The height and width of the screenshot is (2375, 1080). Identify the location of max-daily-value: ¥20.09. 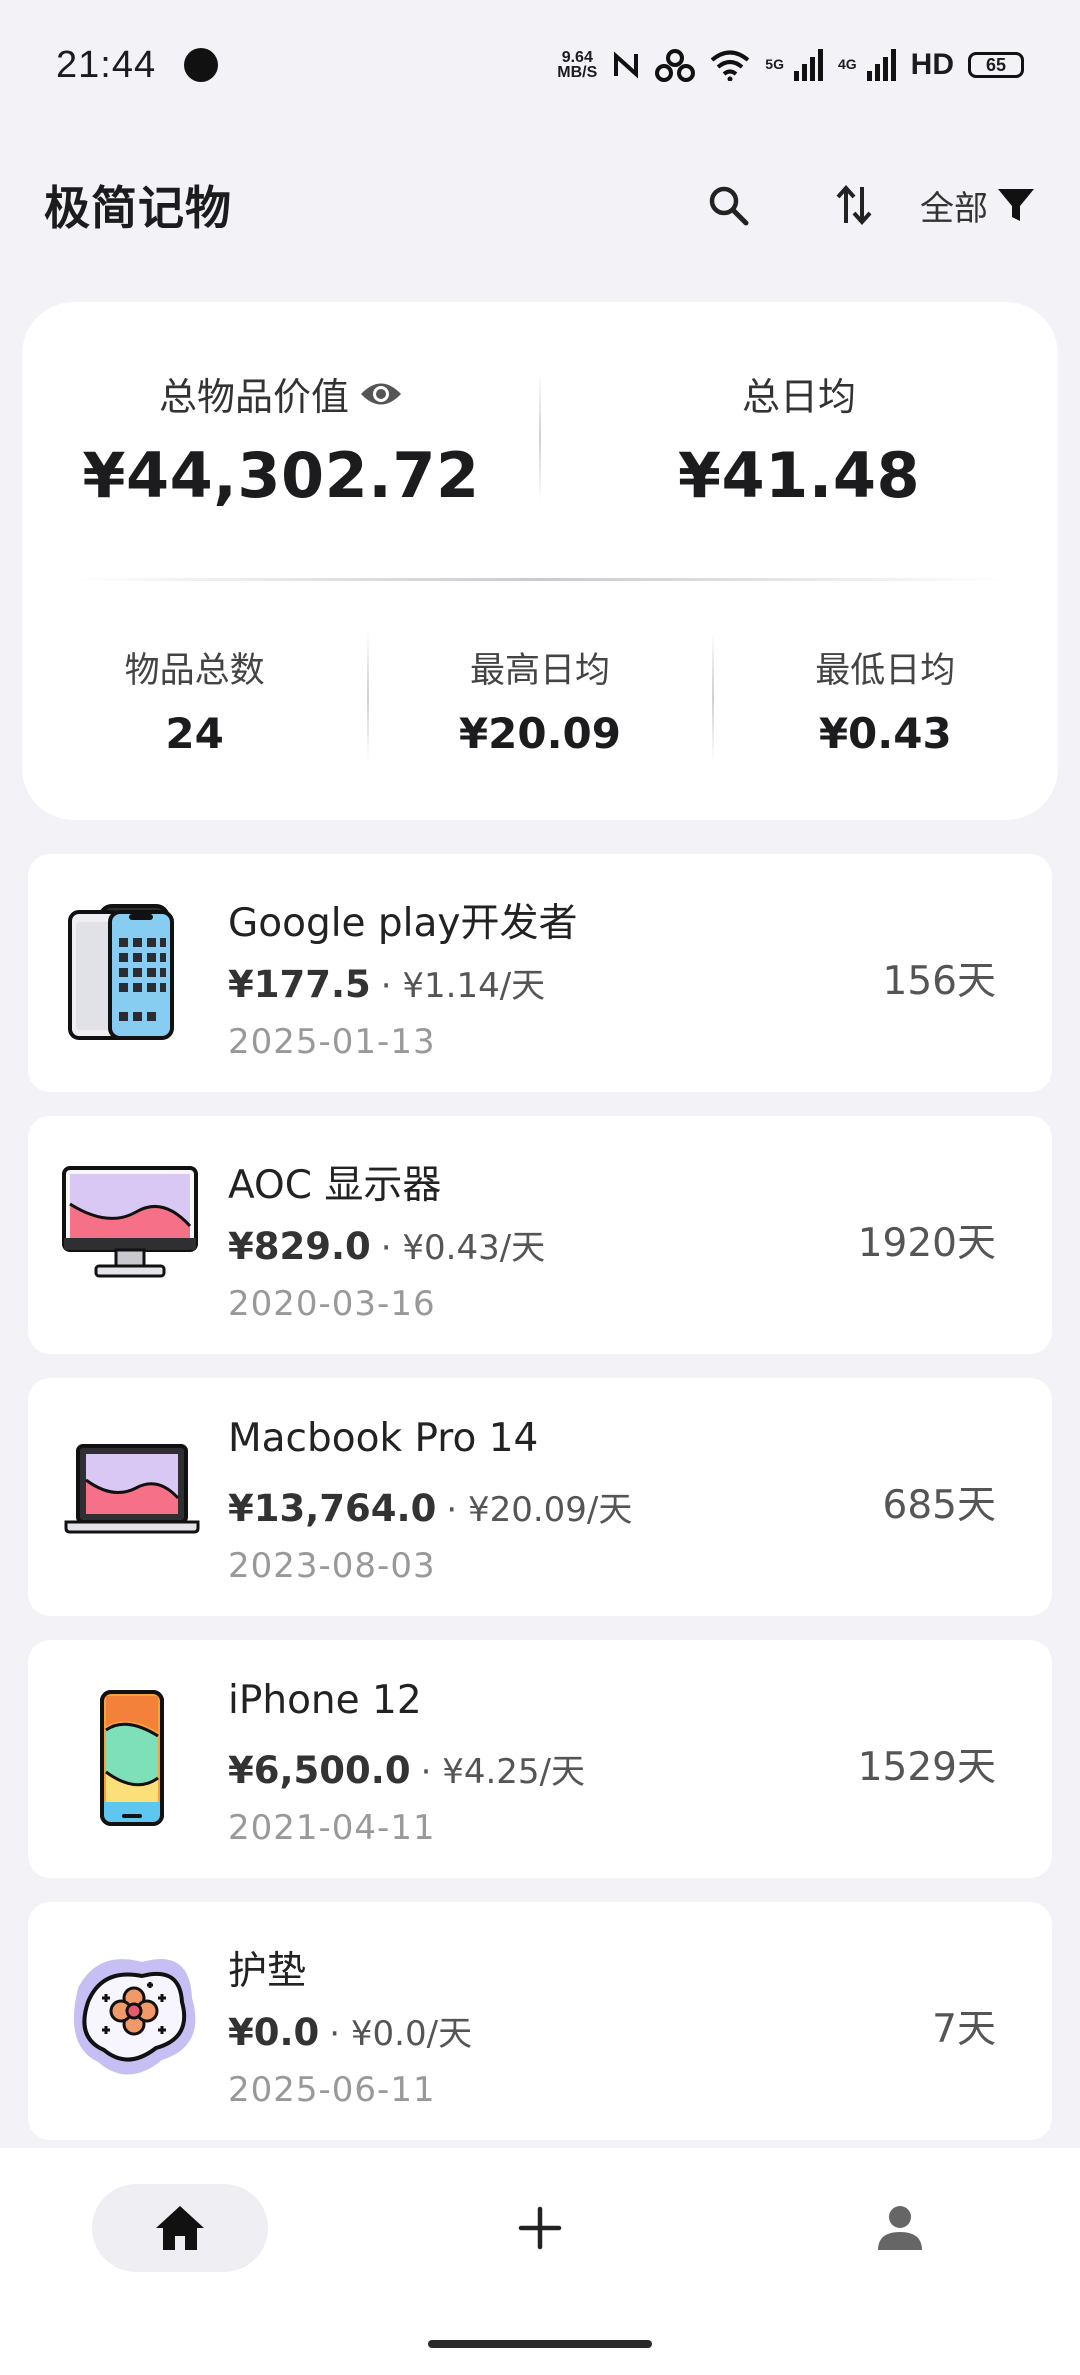
(539, 733).